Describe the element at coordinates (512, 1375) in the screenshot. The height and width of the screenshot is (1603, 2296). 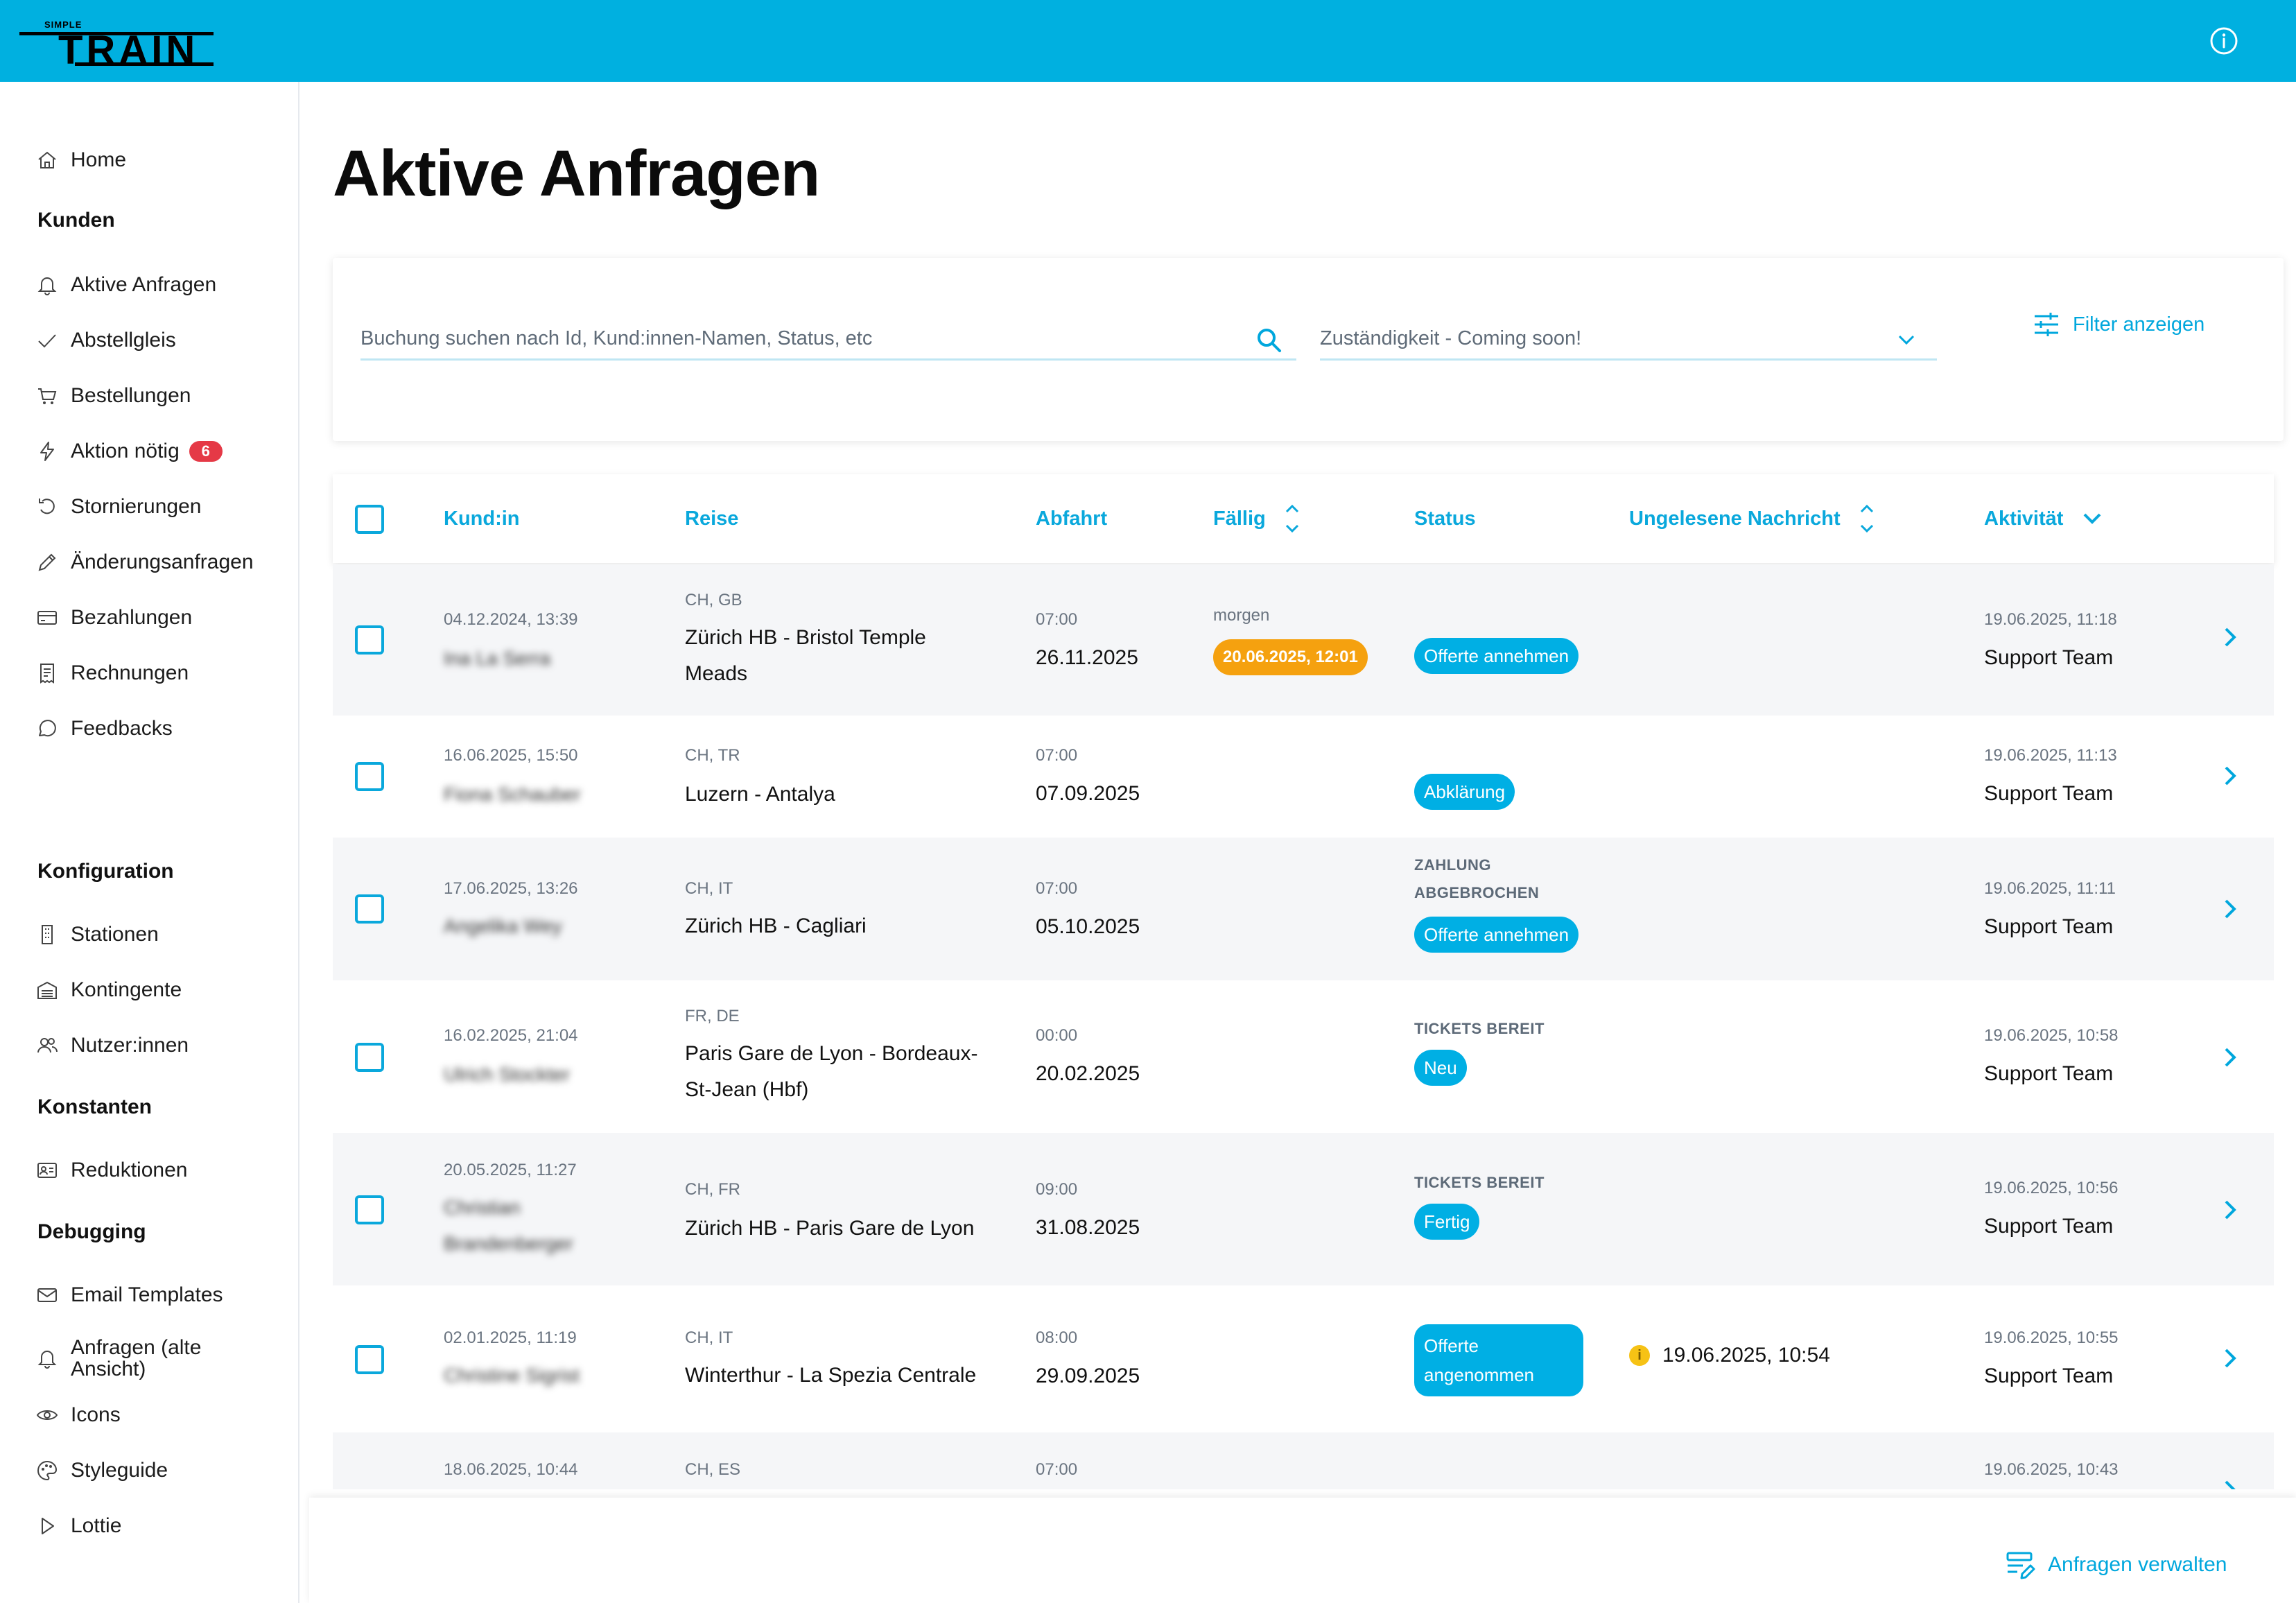
I see `customer-name: Christine Sigrist` at that location.